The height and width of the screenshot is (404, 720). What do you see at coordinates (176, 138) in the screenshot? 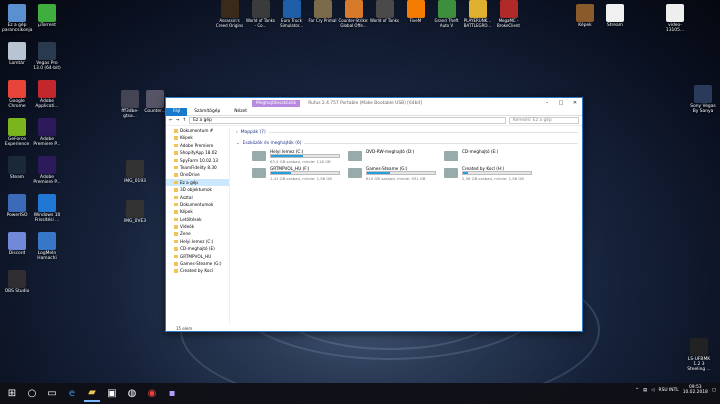
I see `folder-icon` at bounding box center [176, 138].